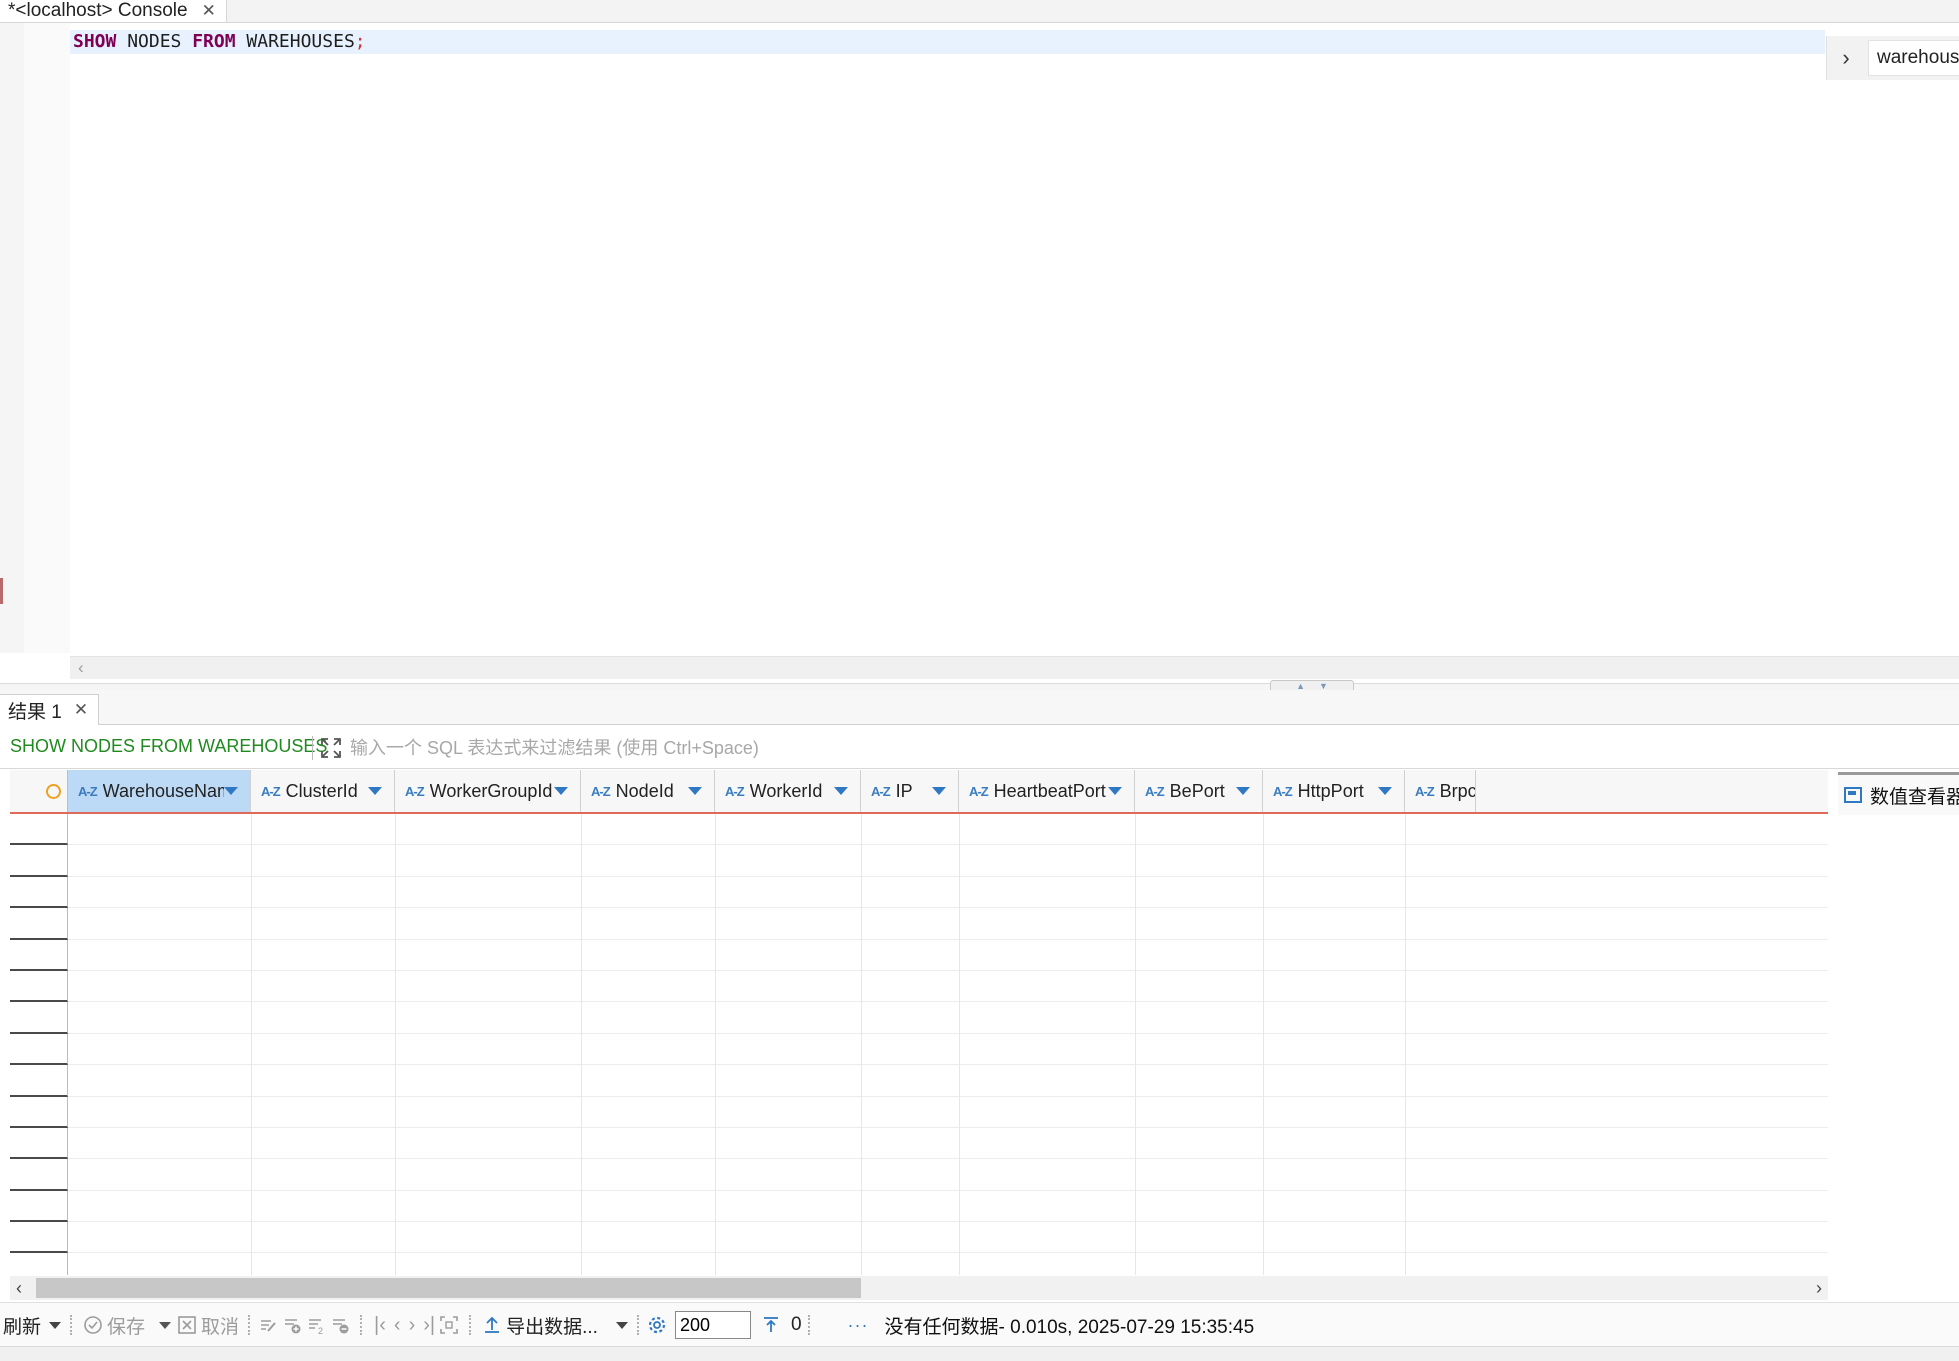 The width and height of the screenshot is (1959, 1361). Describe the element at coordinates (1914, 797) in the screenshot. I see `value-viewer-label: 数值查看器` at that location.